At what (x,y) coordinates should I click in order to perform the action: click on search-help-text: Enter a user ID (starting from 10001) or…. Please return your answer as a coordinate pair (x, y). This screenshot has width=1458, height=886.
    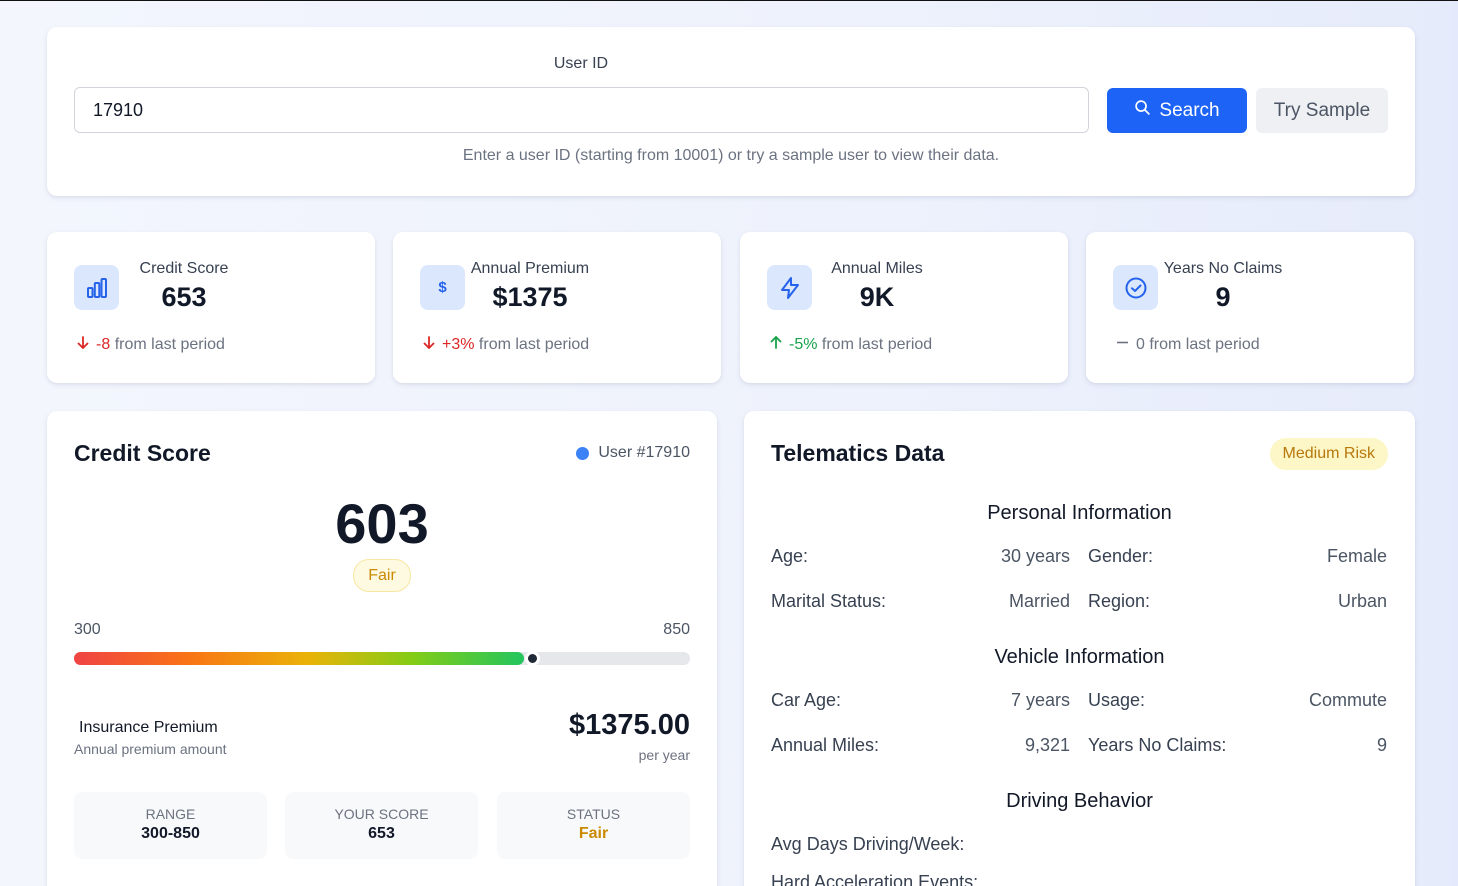
    Looking at the image, I should click on (731, 155).